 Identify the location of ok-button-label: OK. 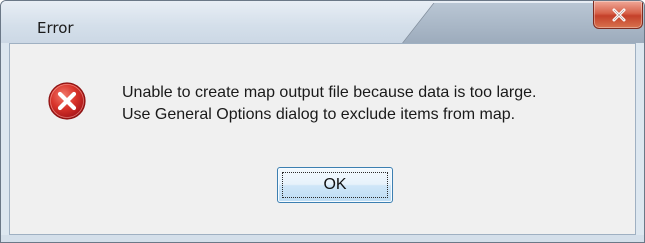
(335, 184).